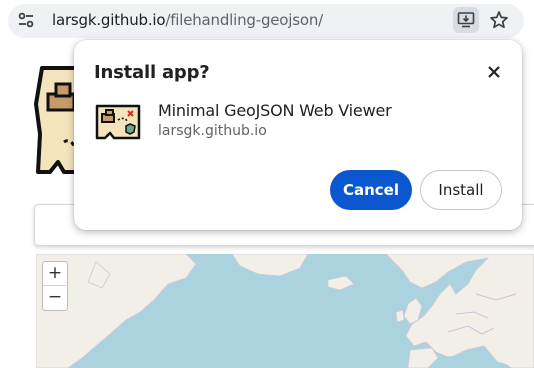 This screenshot has height=368, width=534. I want to click on cancel-button: Cancel, so click(371, 190).